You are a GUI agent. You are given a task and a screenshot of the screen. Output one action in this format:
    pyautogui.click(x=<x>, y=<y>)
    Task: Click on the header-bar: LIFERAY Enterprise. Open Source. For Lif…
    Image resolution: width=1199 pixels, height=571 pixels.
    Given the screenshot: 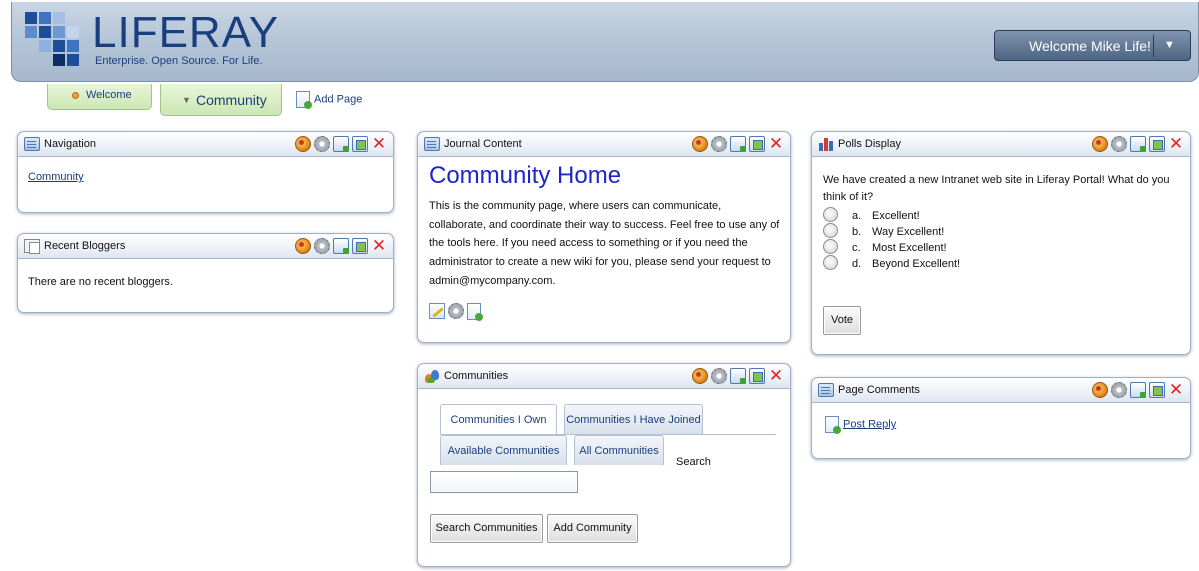 What is the action you would take?
    pyautogui.click(x=605, y=42)
    